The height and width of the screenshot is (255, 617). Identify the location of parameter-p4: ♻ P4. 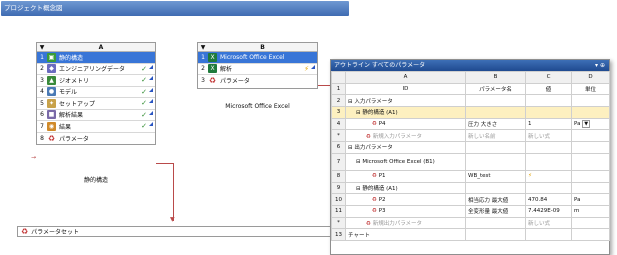
(405, 124).